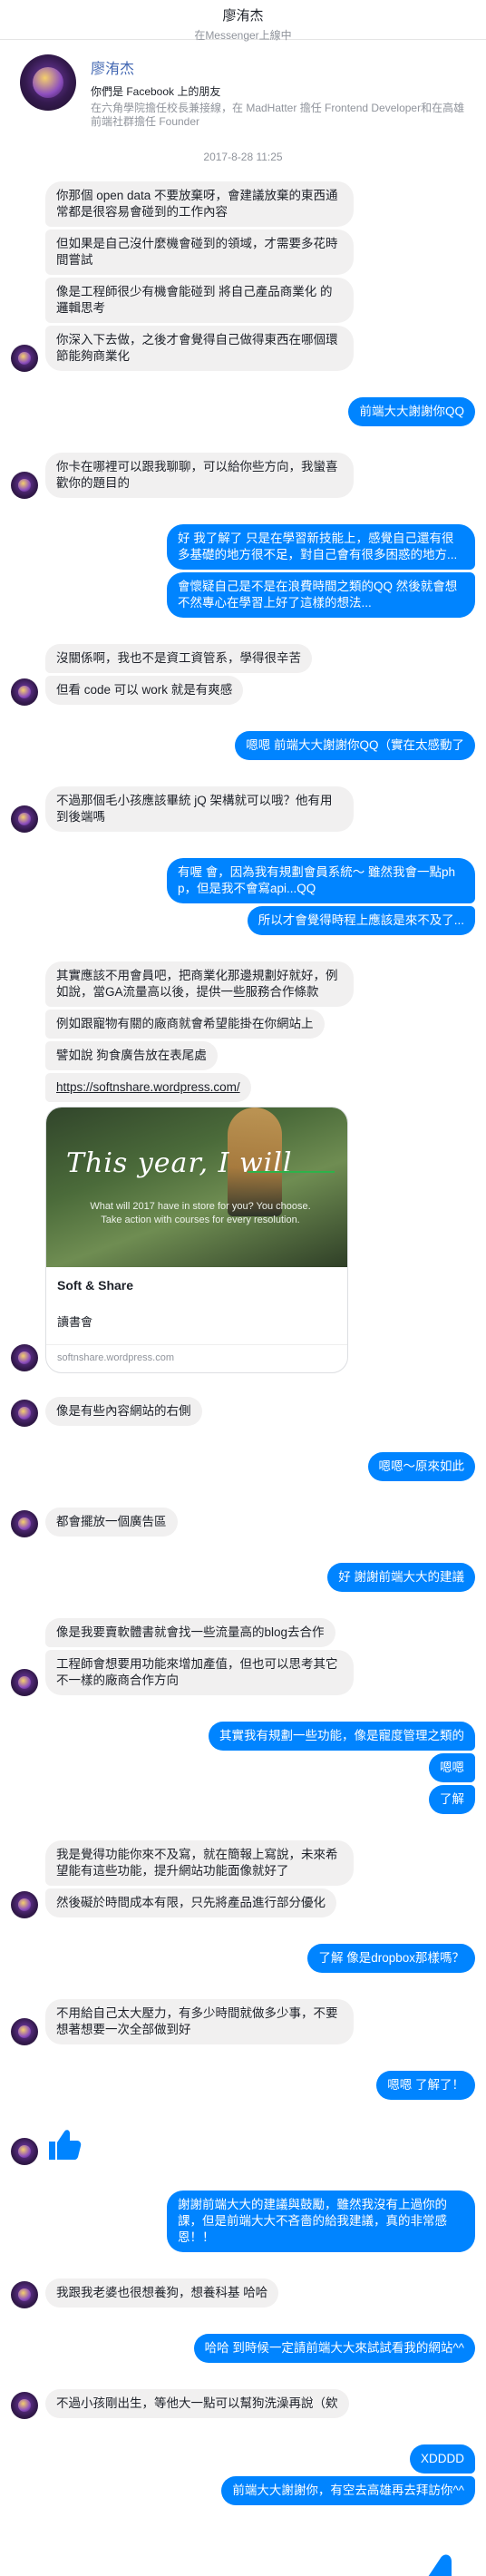  I want to click on message-bubble: XDDDD, so click(442, 2459).